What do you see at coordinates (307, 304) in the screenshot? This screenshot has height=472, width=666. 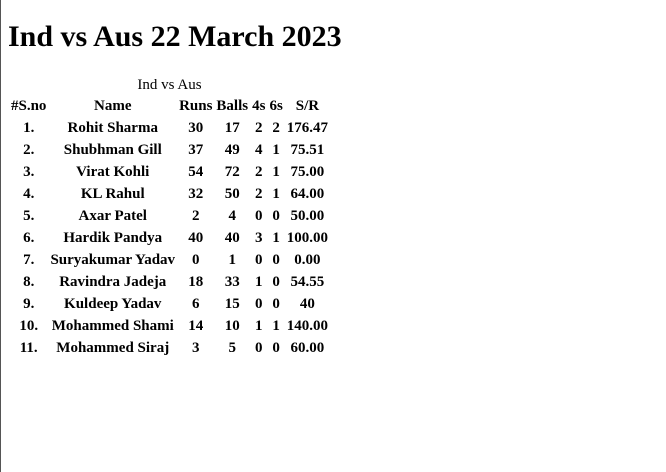 I see `strike-rate-cell: 40` at bounding box center [307, 304].